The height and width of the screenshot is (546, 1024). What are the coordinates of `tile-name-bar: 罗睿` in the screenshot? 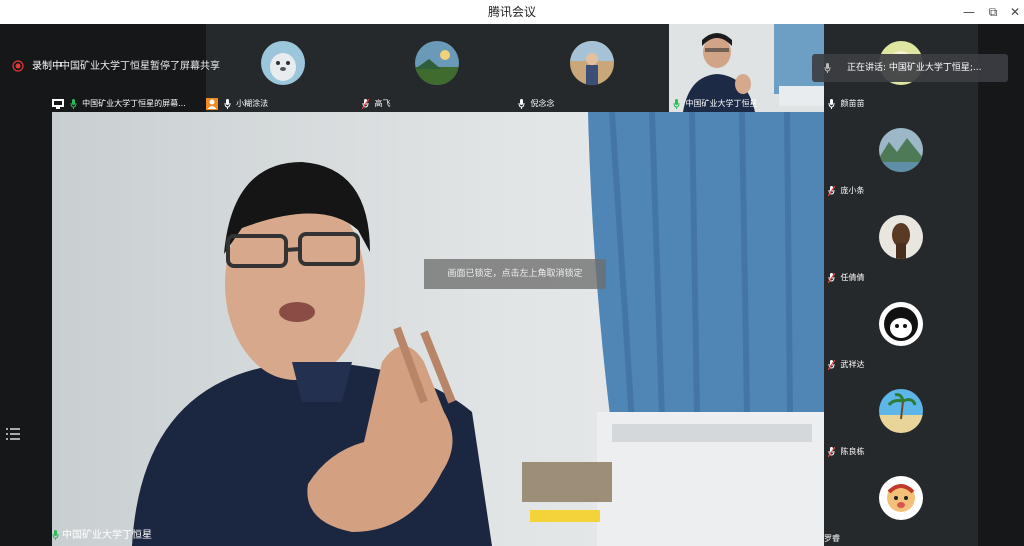 It's located at (832, 539).